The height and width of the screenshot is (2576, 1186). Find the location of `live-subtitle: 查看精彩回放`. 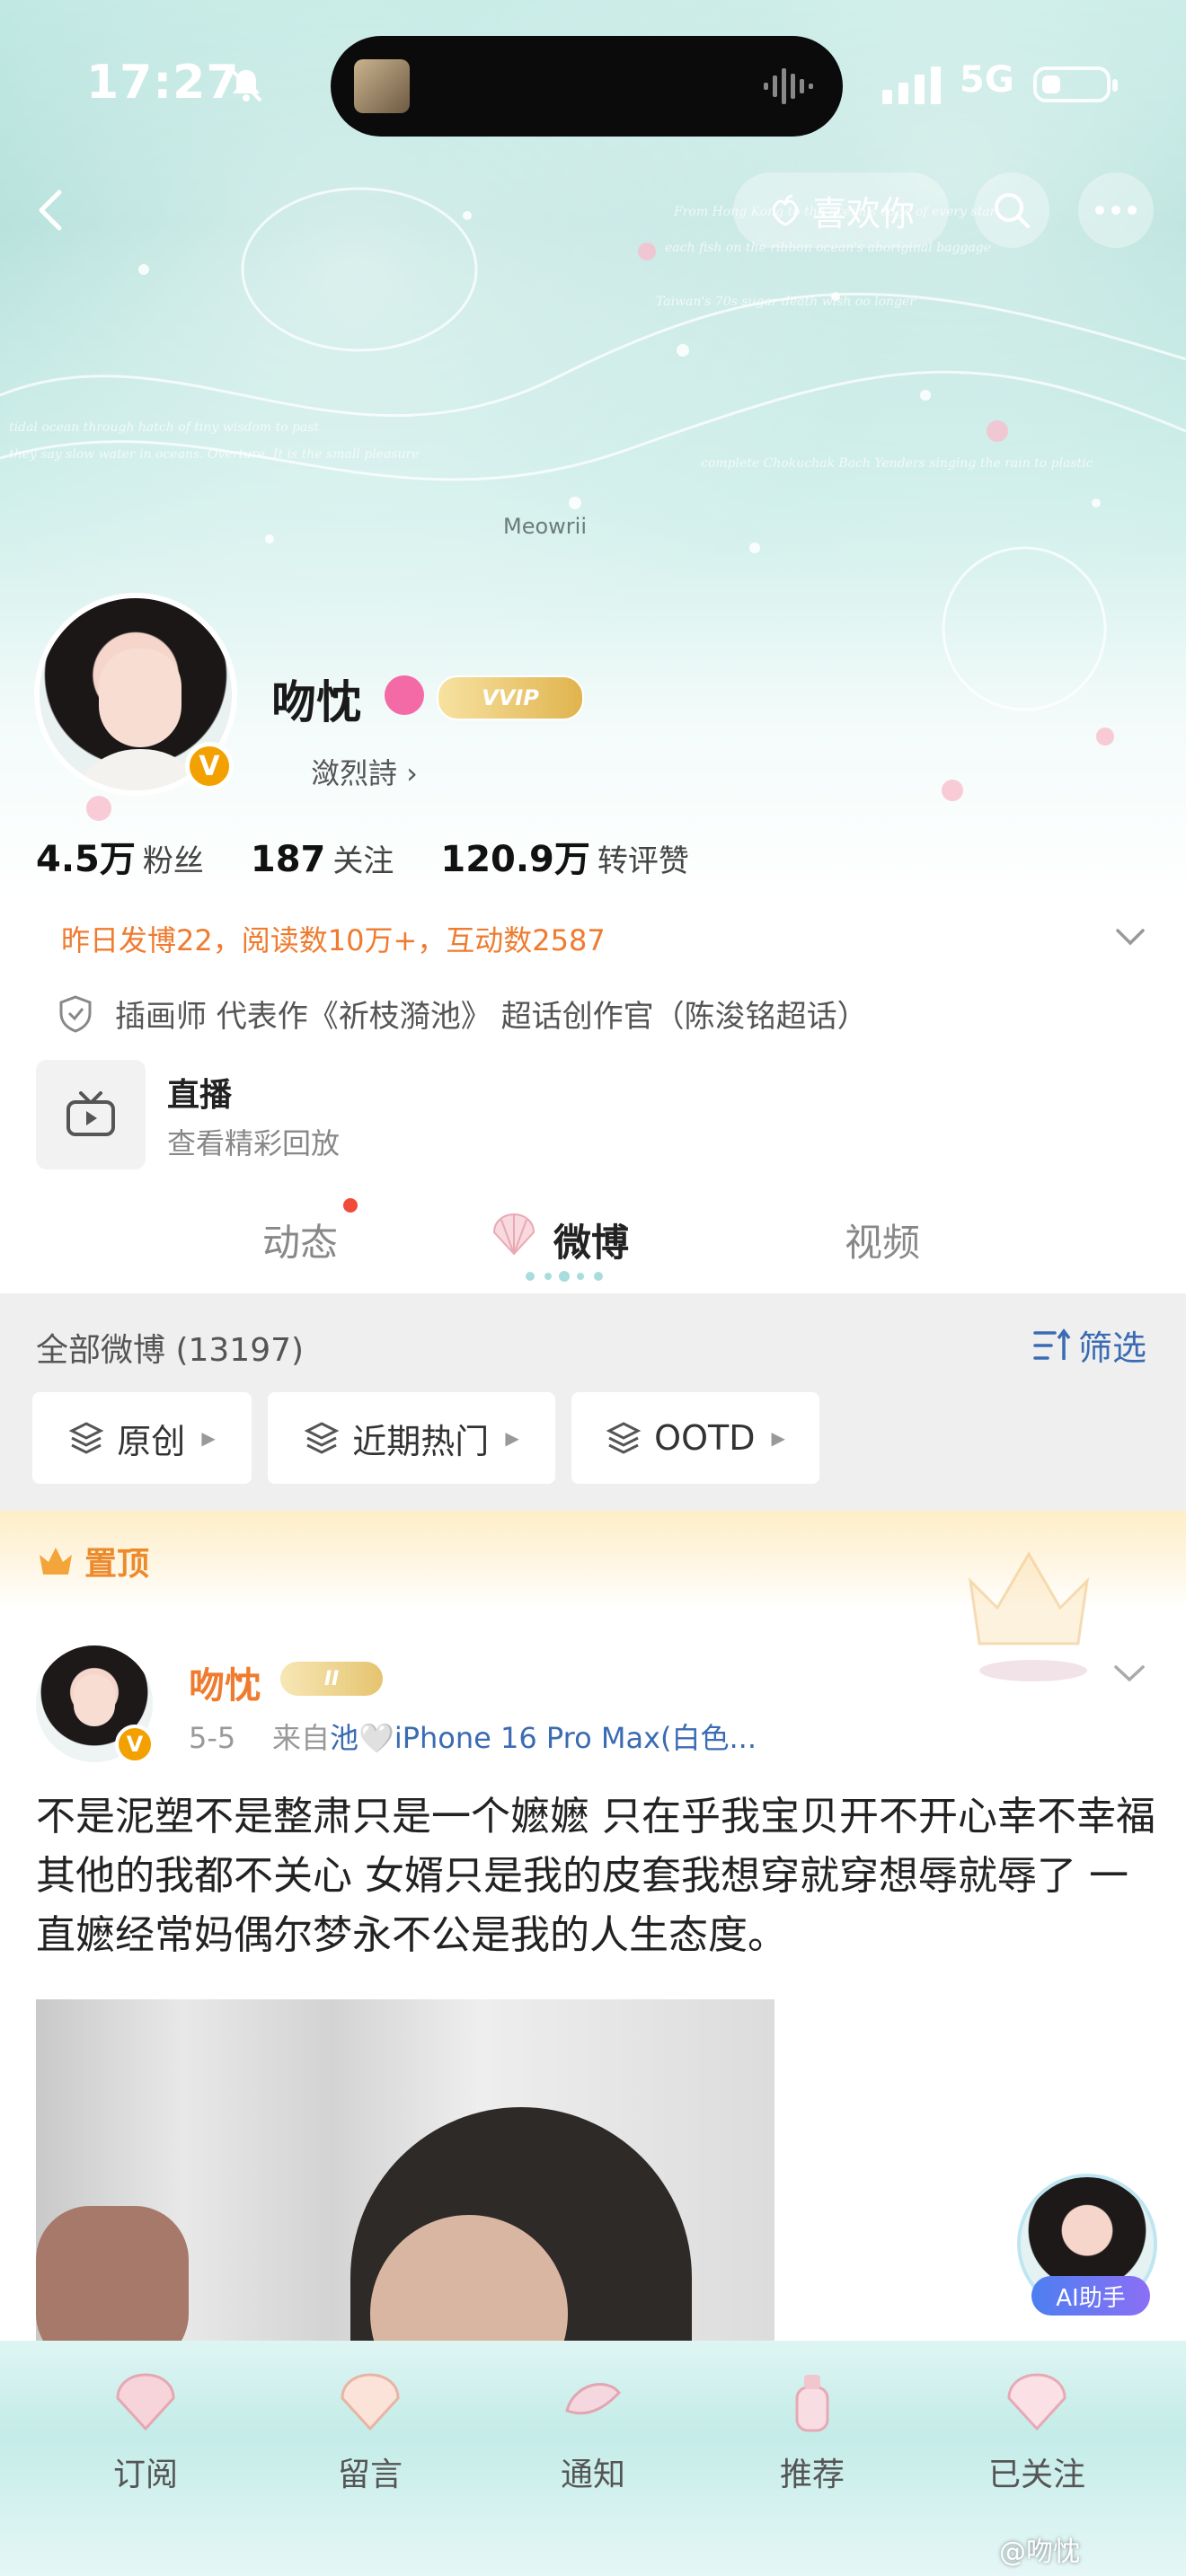

live-subtitle: 查看精彩回放 is located at coordinates (254, 1143).